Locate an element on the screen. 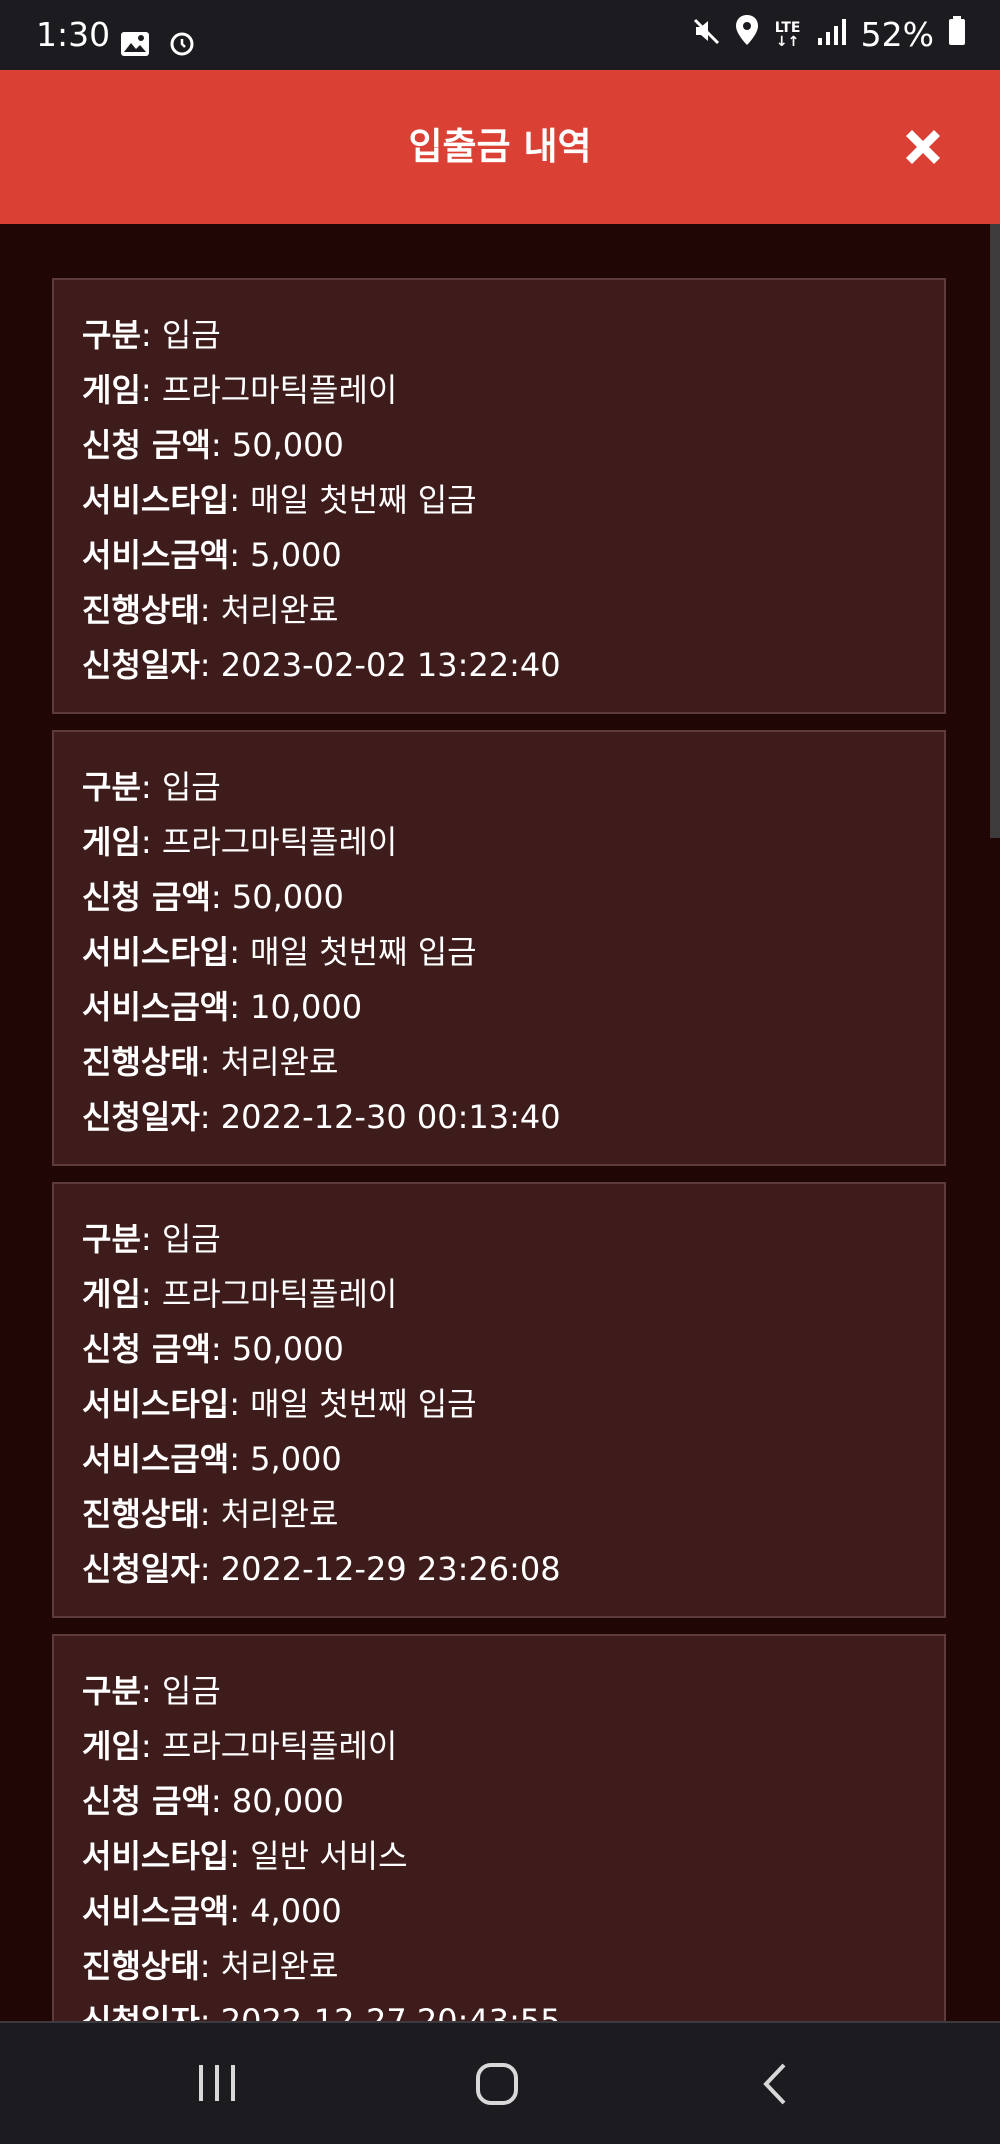 The width and height of the screenshot is (1000, 2144). recents-icon is located at coordinates (217, 2083).